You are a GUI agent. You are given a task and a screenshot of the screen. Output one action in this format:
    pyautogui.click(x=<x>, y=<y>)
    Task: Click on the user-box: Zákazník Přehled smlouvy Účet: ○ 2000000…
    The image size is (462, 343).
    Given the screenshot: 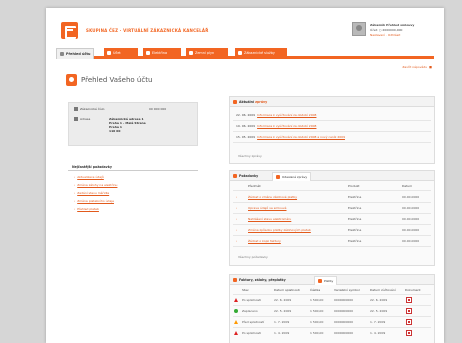 What is the action you would take?
    pyautogui.click(x=391, y=31)
    